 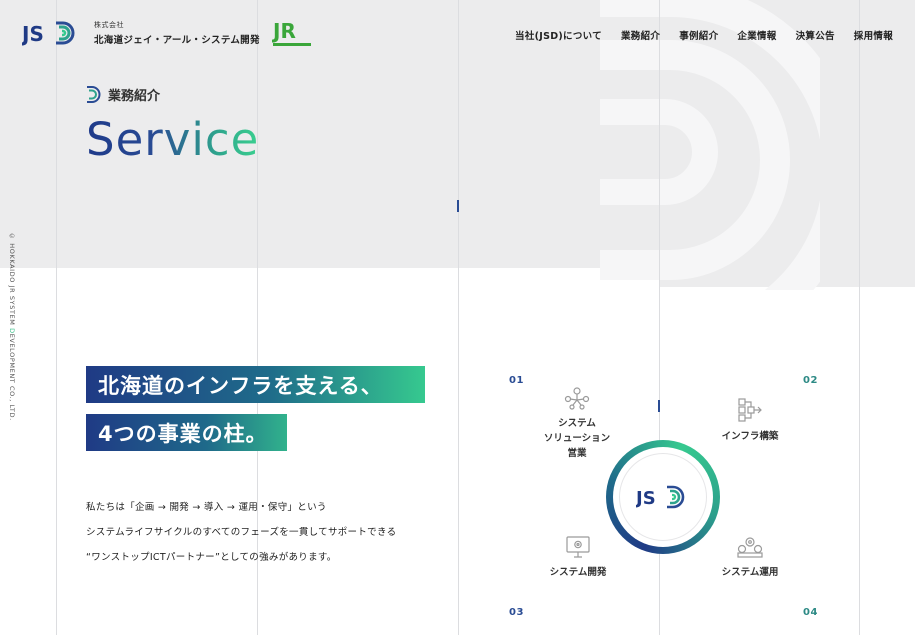 I want to click on nav-financial: 決算公告, so click(x=815, y=35).